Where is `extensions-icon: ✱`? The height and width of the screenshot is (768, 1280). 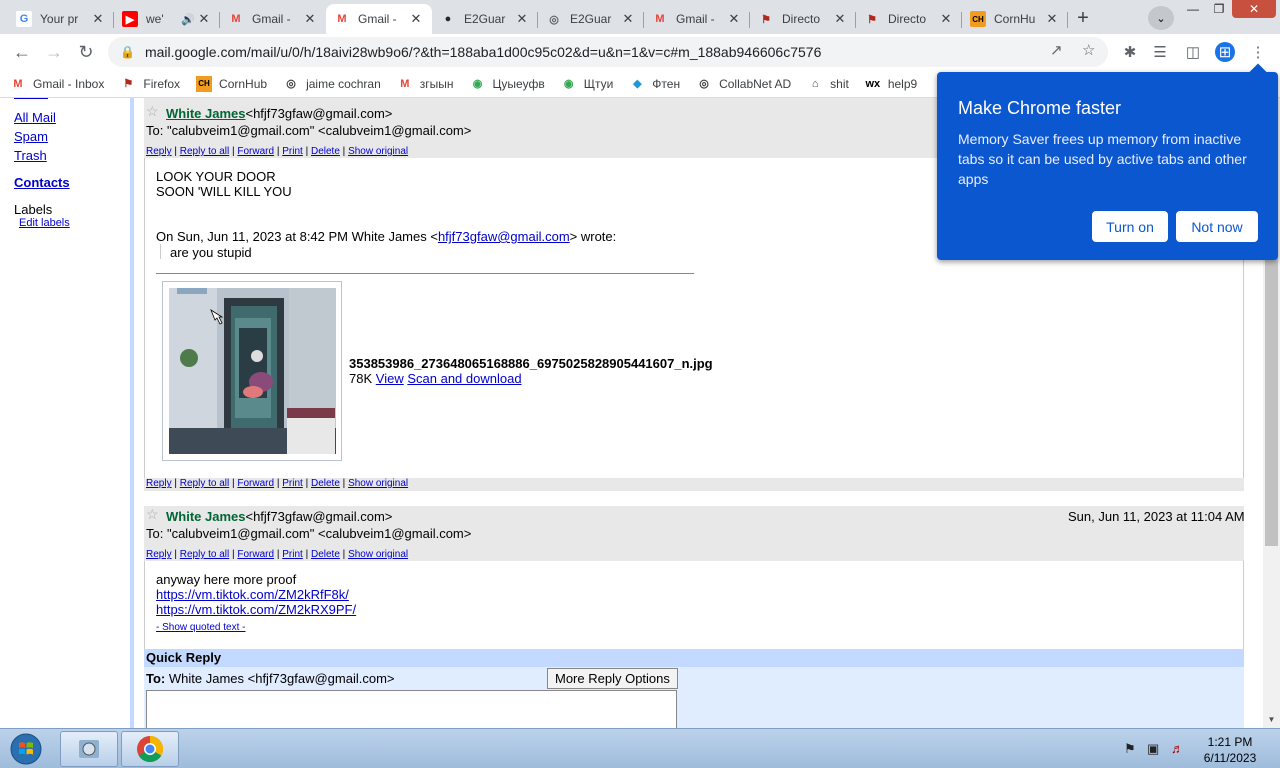 extensions-icon: ✱ is located at coordinates (1130, 52).